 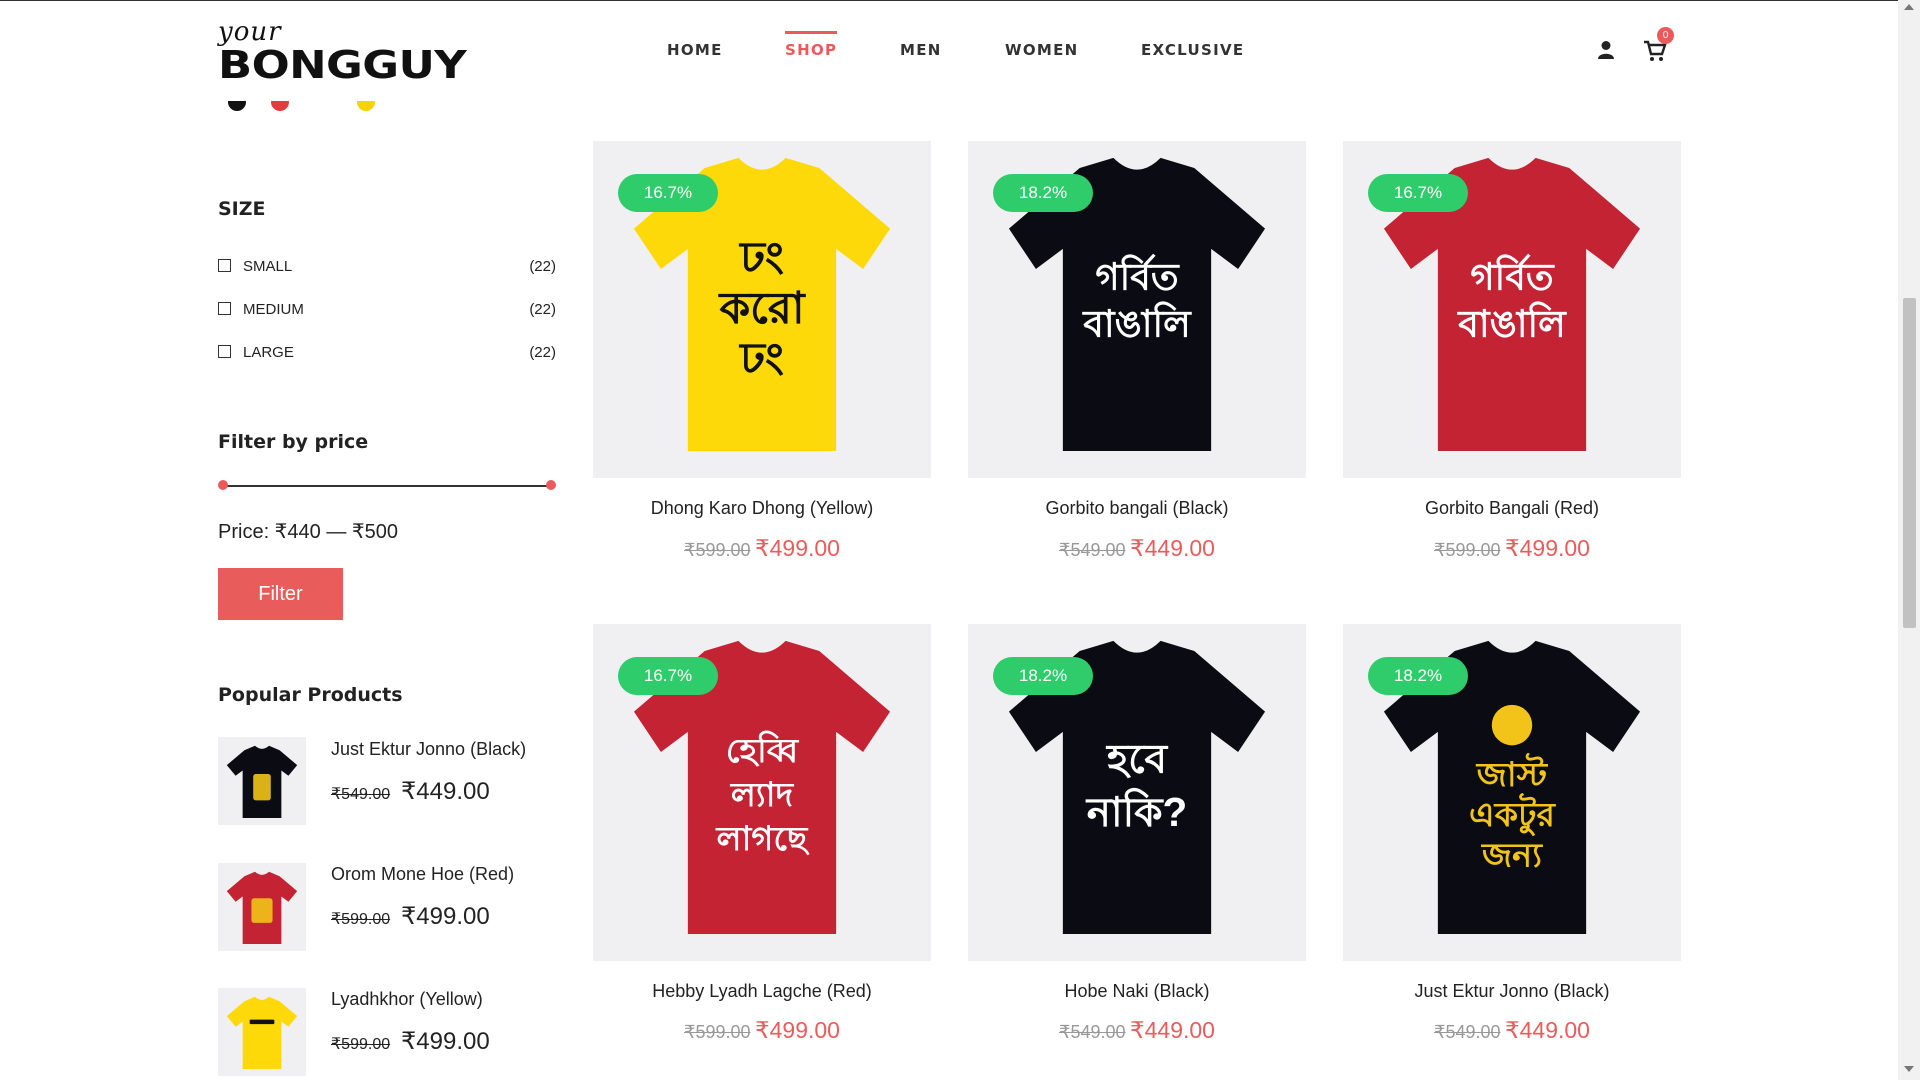 I want to click on popular-product-price: ₹449.00, so click(x=445, y=791).